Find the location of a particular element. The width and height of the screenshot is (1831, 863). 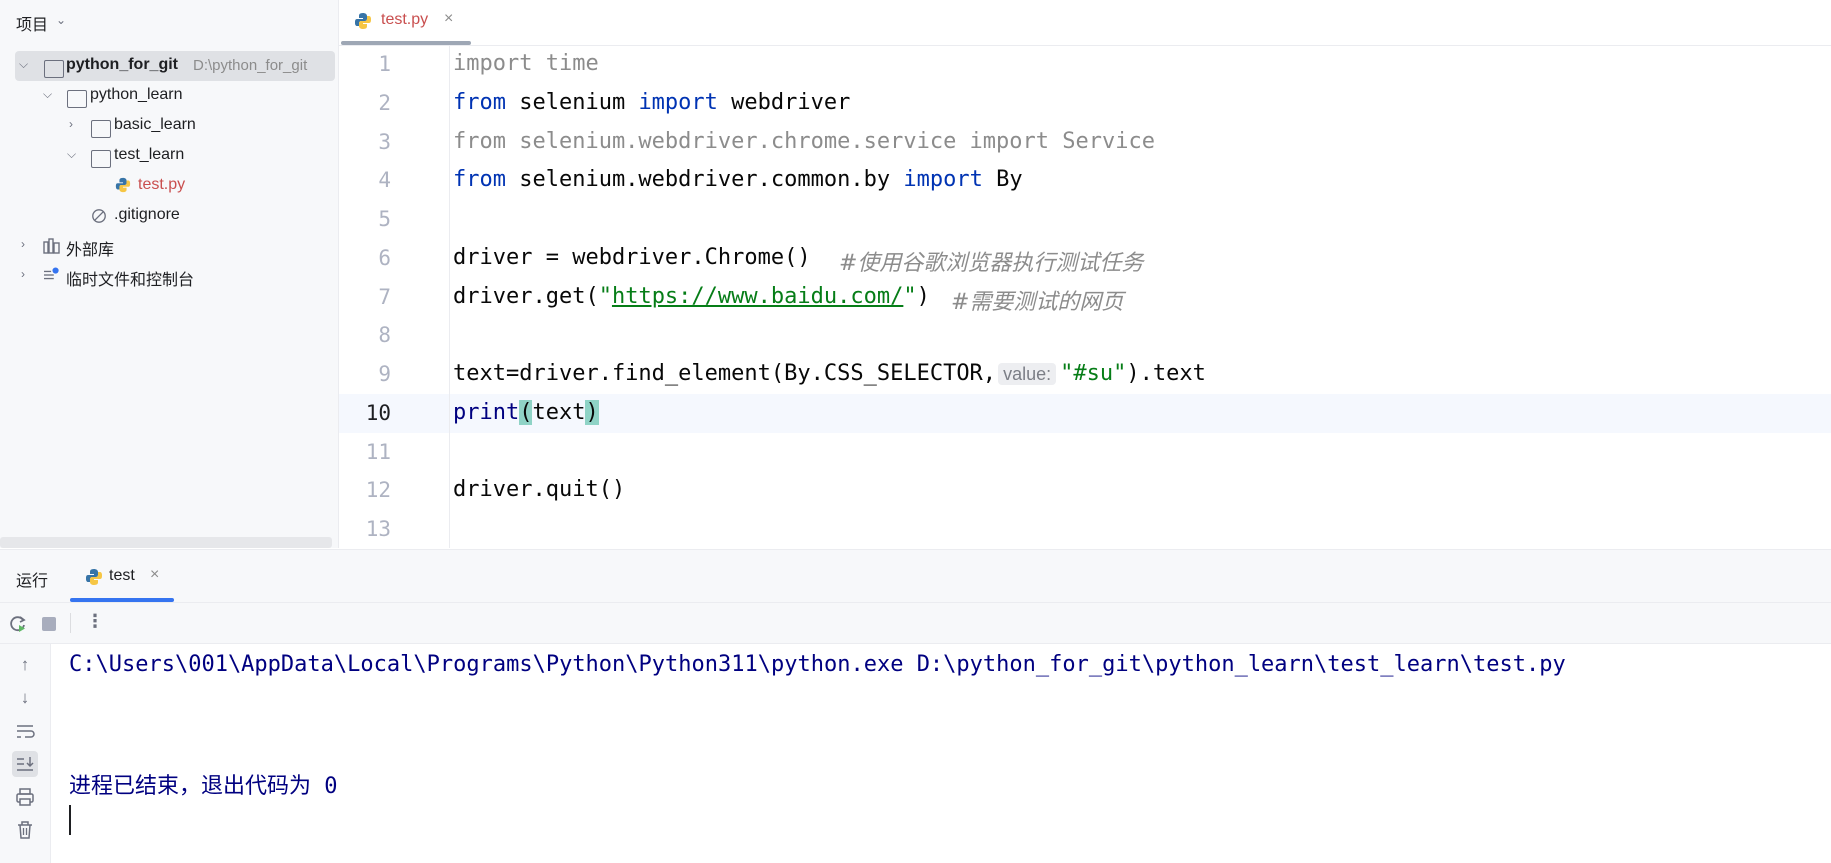

code-token: driver = webdriver.Chrome() is located at coordinates (632, 257).